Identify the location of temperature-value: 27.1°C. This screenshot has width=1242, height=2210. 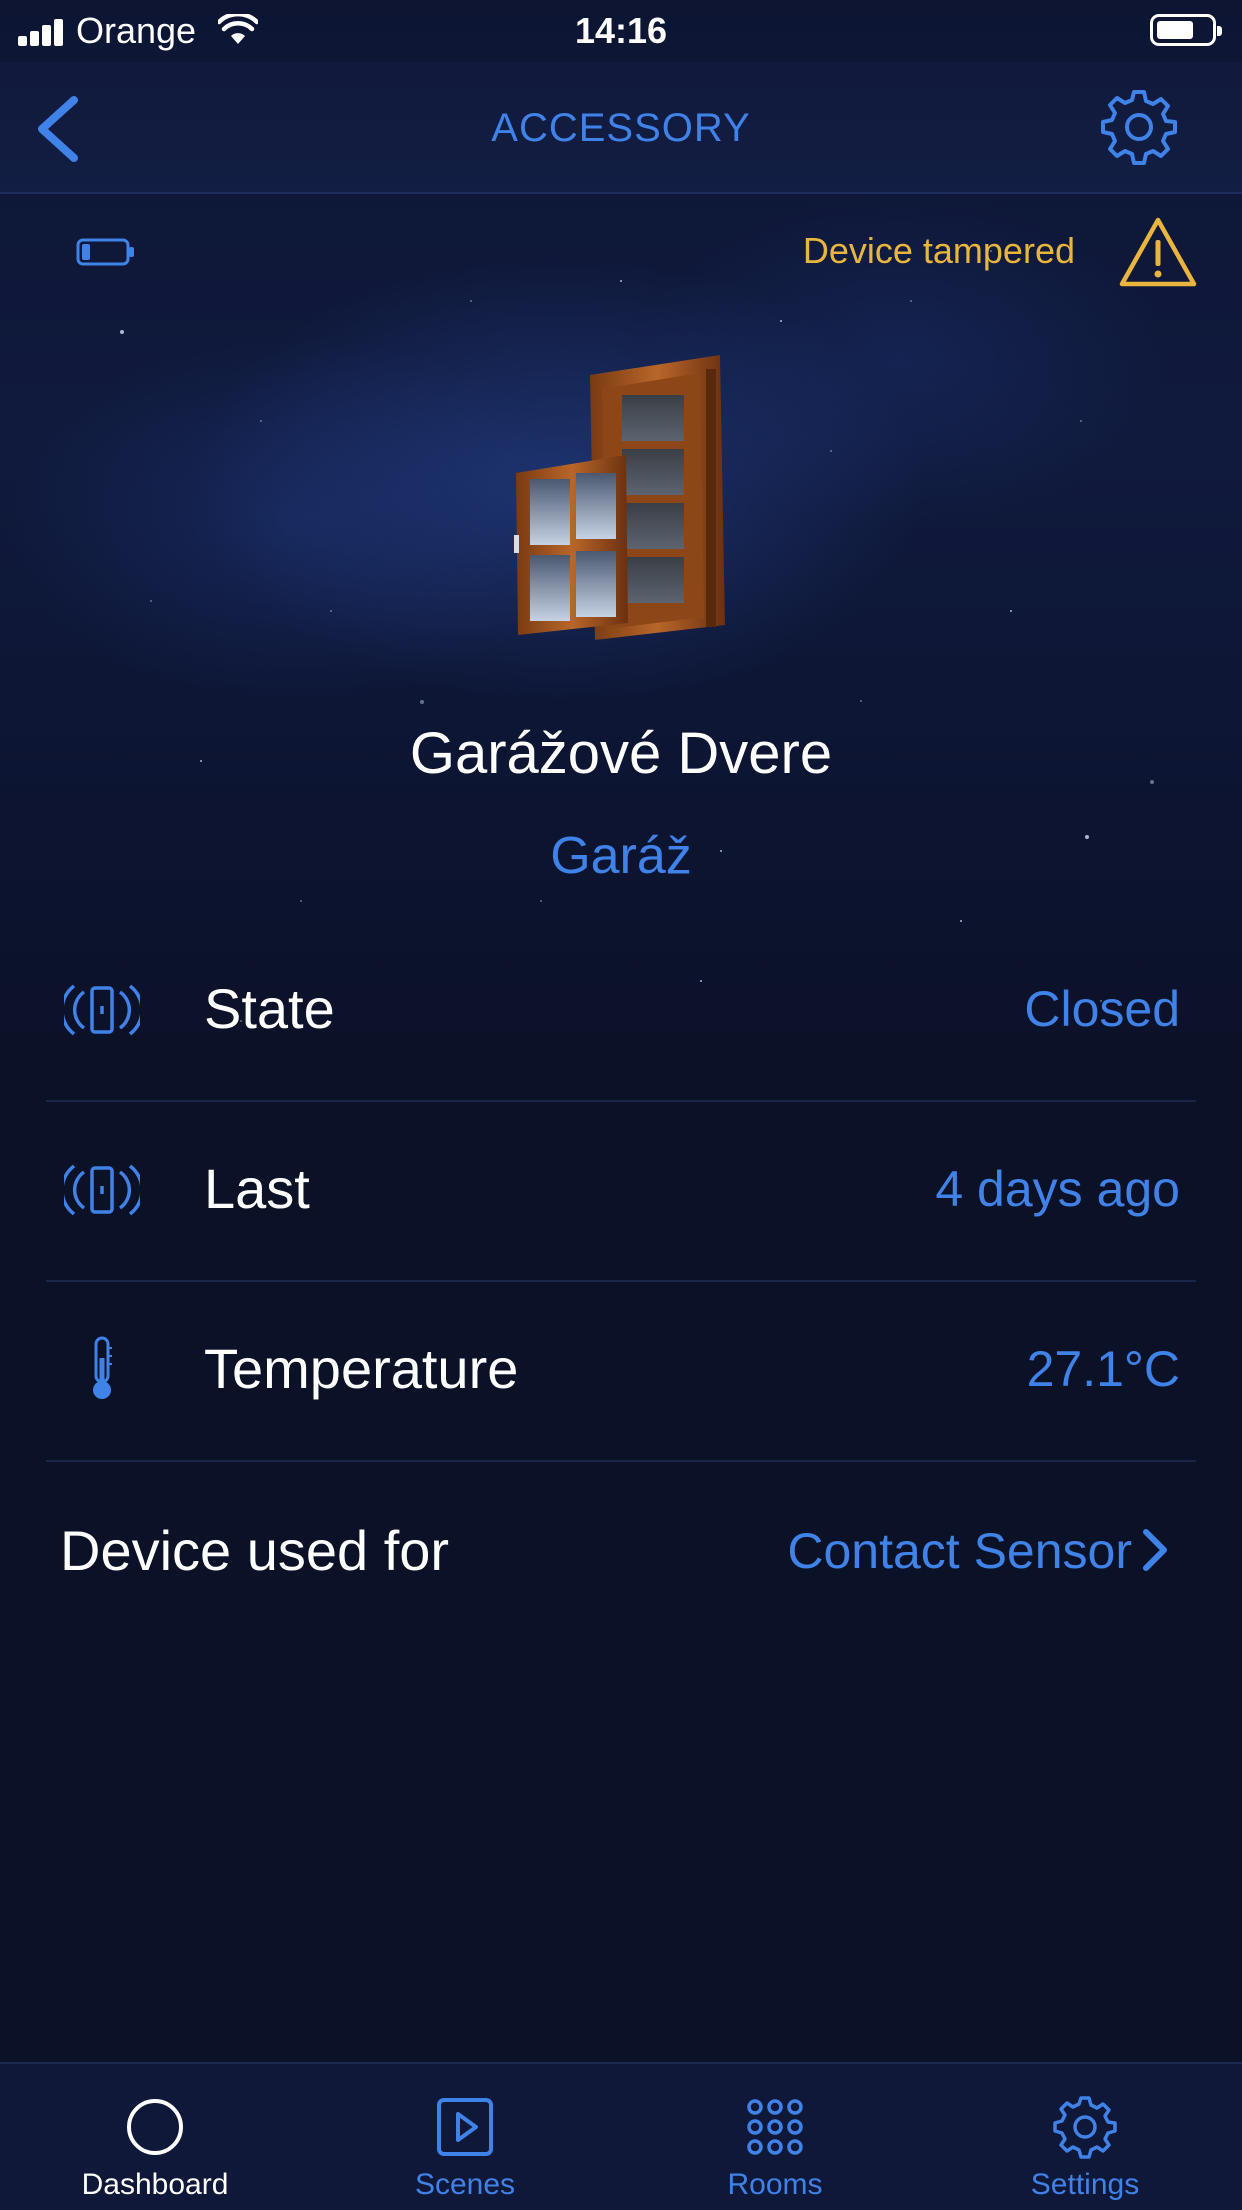
(1103, 1369).